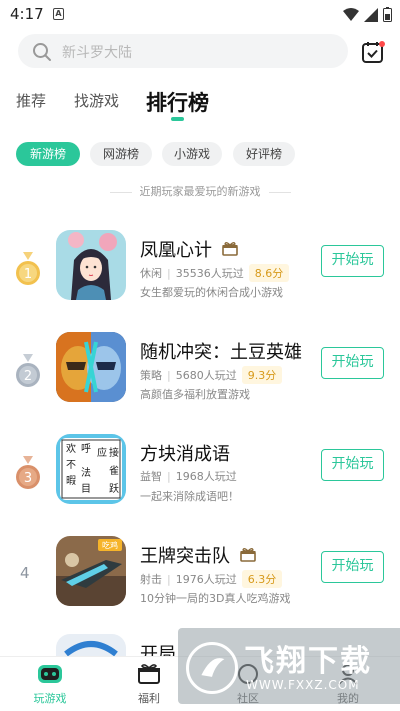 Image resolution: width=400 pixels, height=711 pixels. Describe the element at coordinates (351, 14) in the screenshot. I see `wifi-icon` at that location.